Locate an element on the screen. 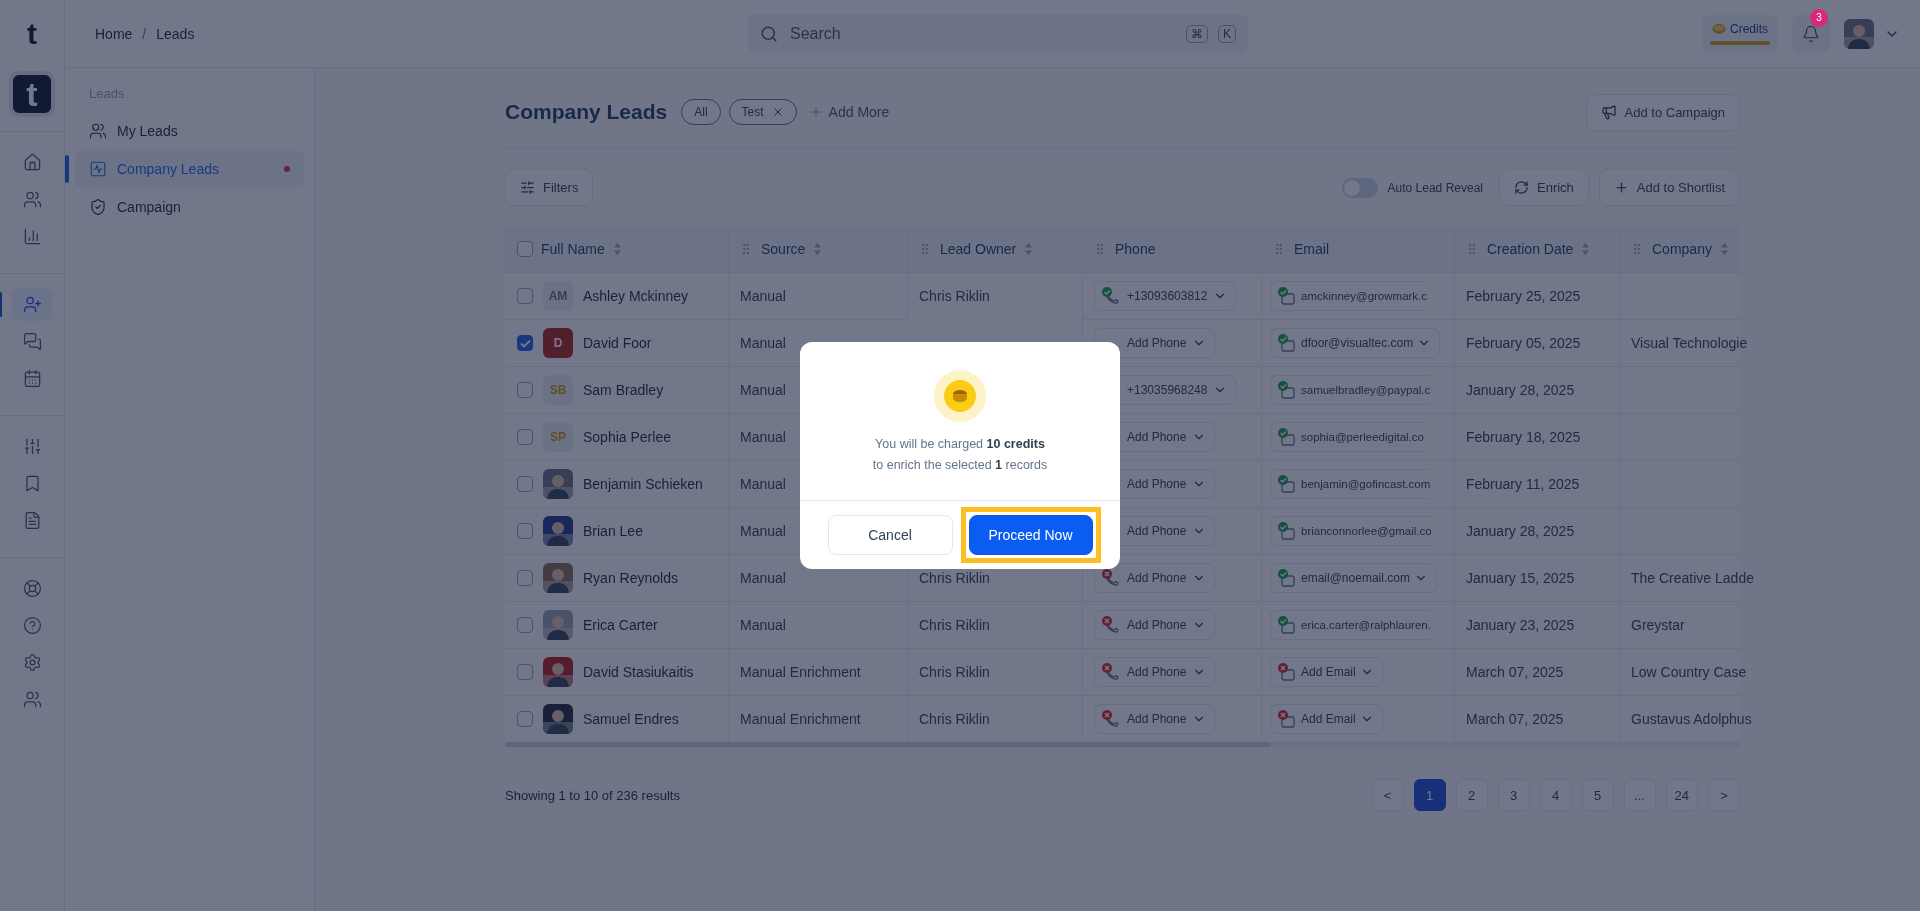  column-title: Phone is located at coordinates (1135, 249).